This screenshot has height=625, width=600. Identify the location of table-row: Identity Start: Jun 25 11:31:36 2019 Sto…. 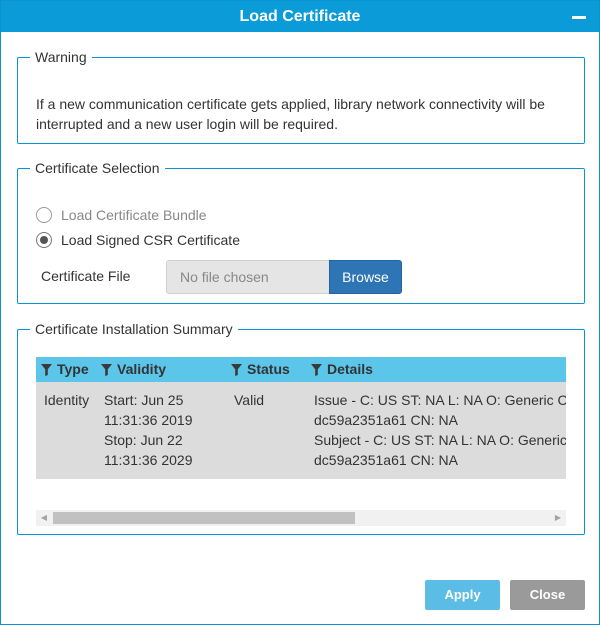
(301, 430).